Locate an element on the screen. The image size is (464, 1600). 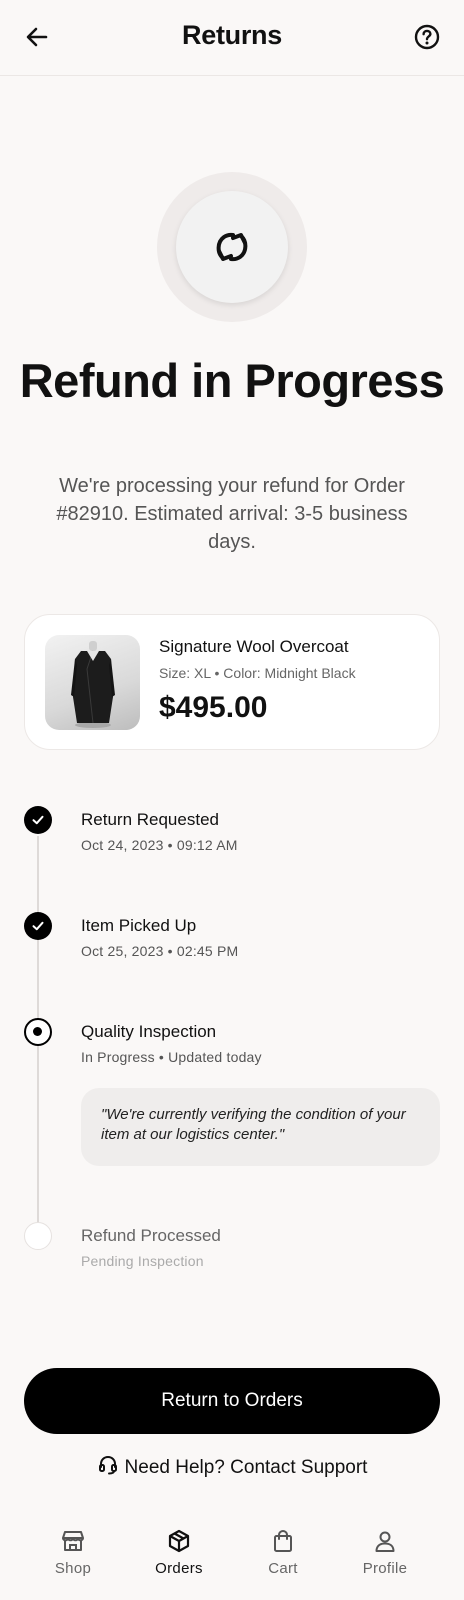
help-circle-icon is located at coordinates (427, 37).